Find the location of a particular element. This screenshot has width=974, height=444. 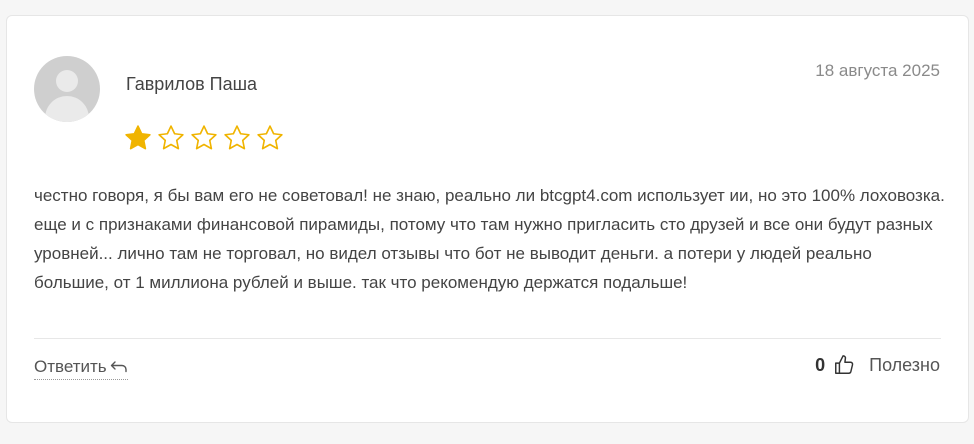

helpful-section: 0 Полезно is located at coordinates (877, 365).